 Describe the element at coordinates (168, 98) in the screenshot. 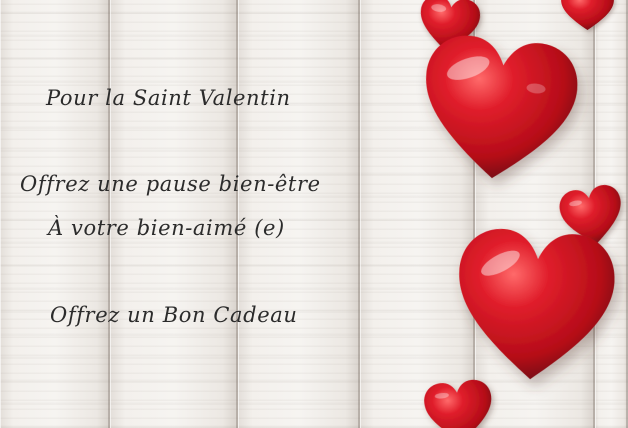

I see `message-line-title: Pour la Saint Valentin` at that location.